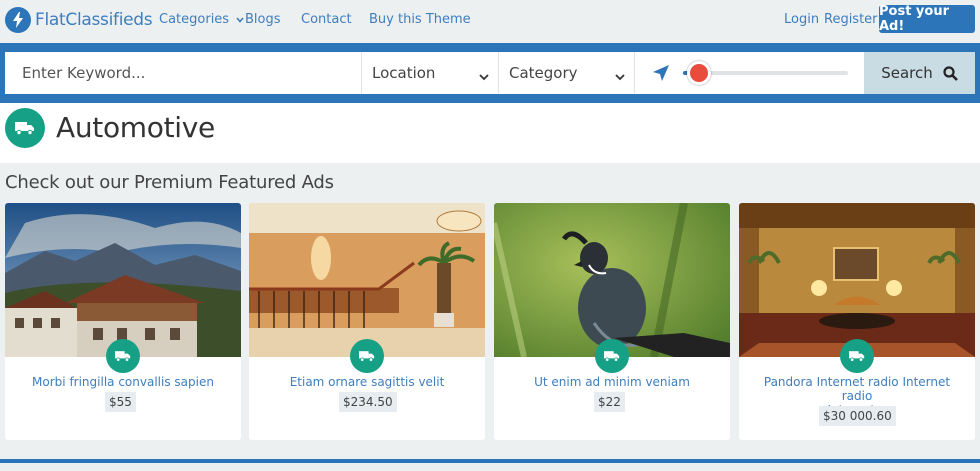 The height and width of the screenshot is (471, 980). I want to click on category-header: Automotive, so click(490, 133).